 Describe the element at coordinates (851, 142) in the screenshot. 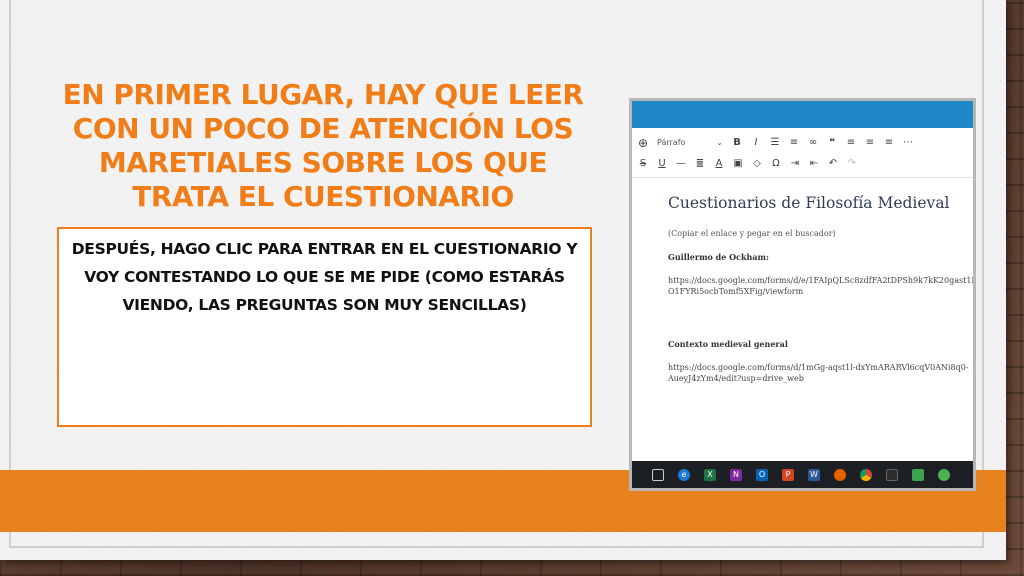

I see `align-left-icon: ≡` at that location.